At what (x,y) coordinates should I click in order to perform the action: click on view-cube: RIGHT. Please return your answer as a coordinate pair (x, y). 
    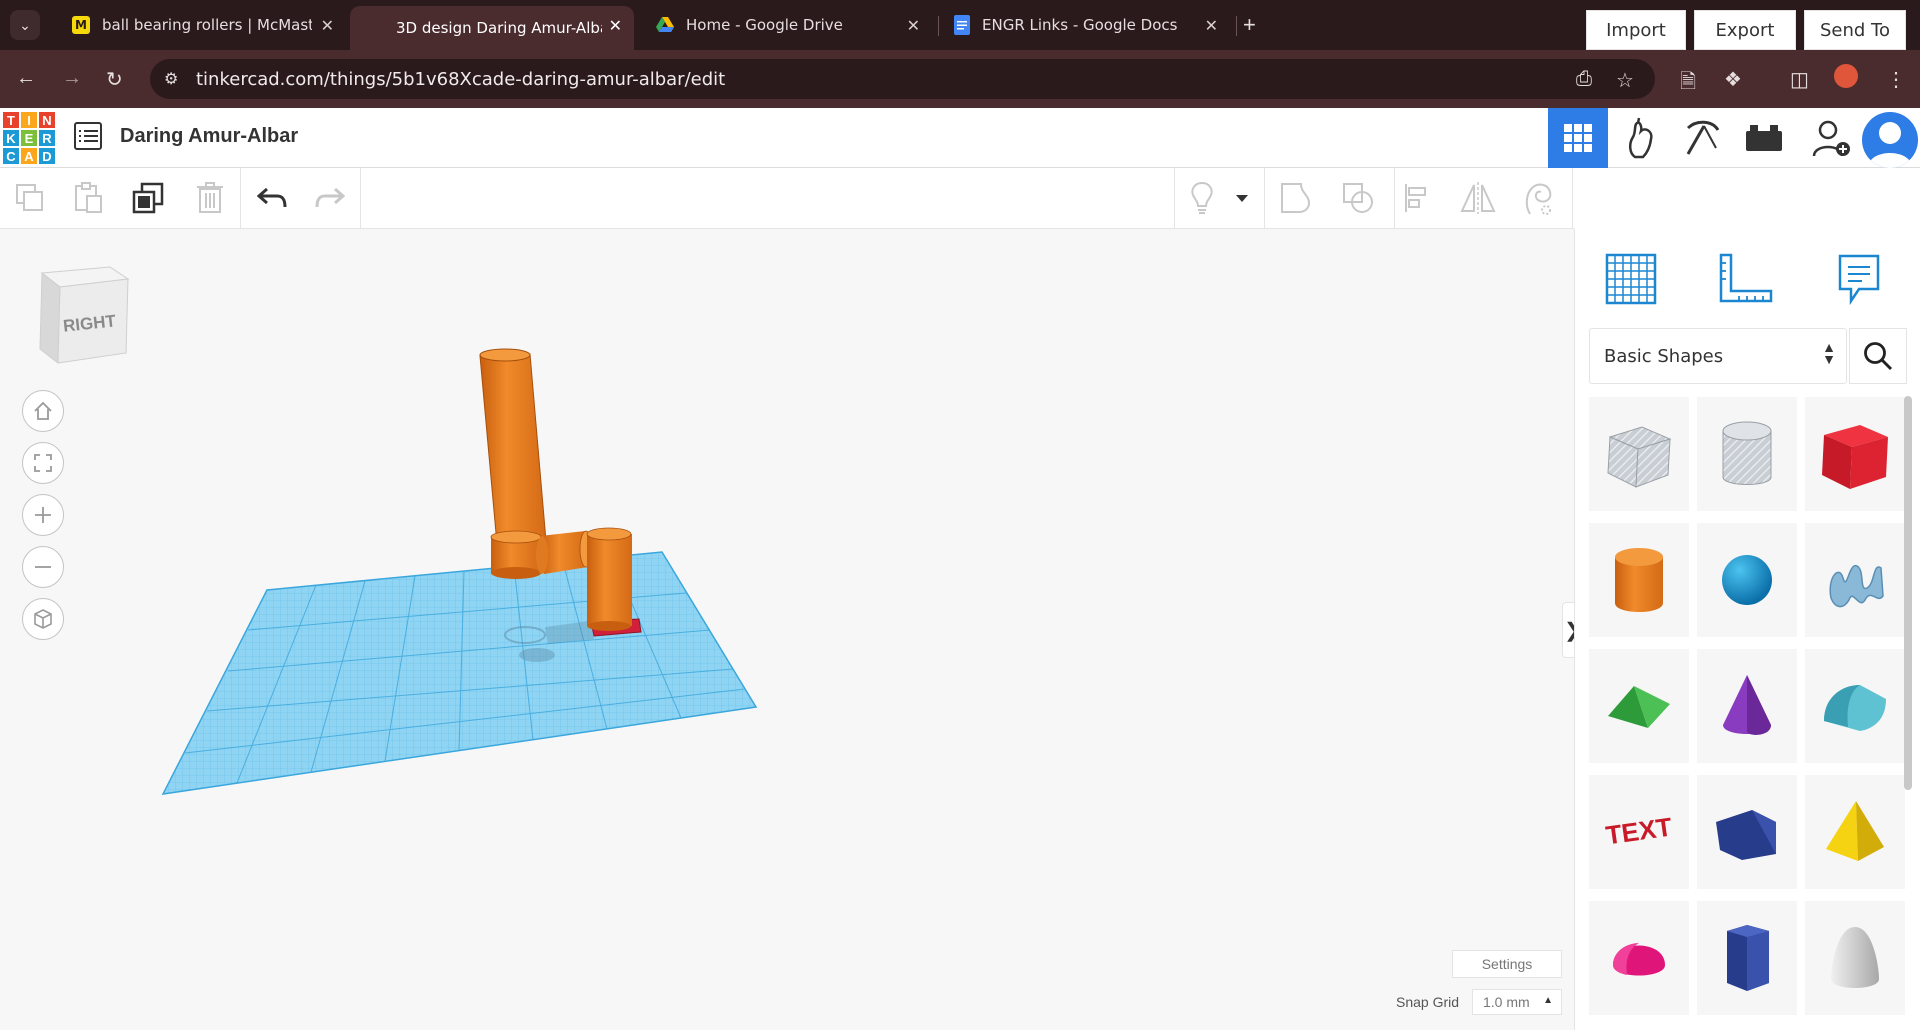
    Looking at the image, I should click on (84, 318).